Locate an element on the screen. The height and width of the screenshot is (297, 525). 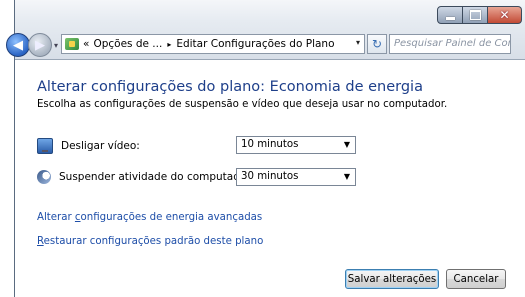
save-changes-button: Salvar alterações is located at coordinates (392, 279).